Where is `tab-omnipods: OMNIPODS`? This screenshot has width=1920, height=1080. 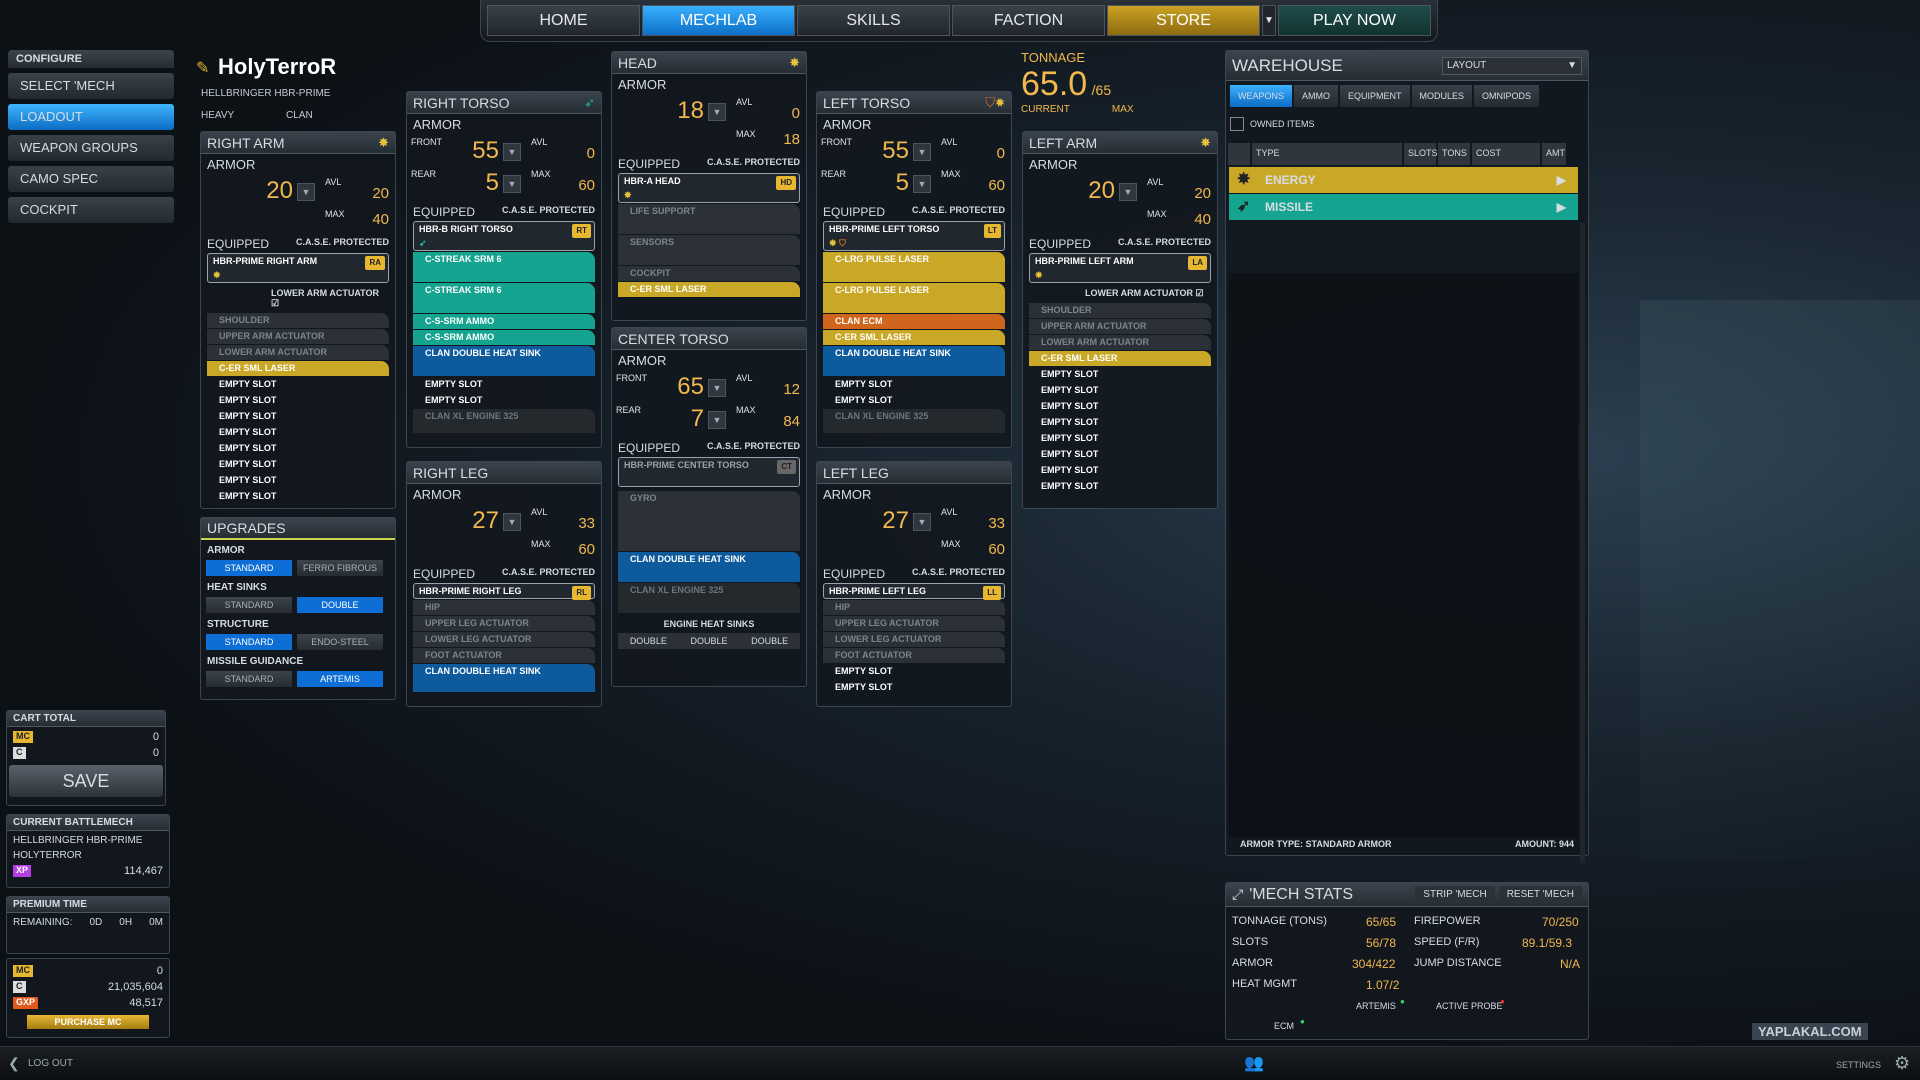 tab-omnipods: OMNIPODS is located at coordinates (1507, 96).